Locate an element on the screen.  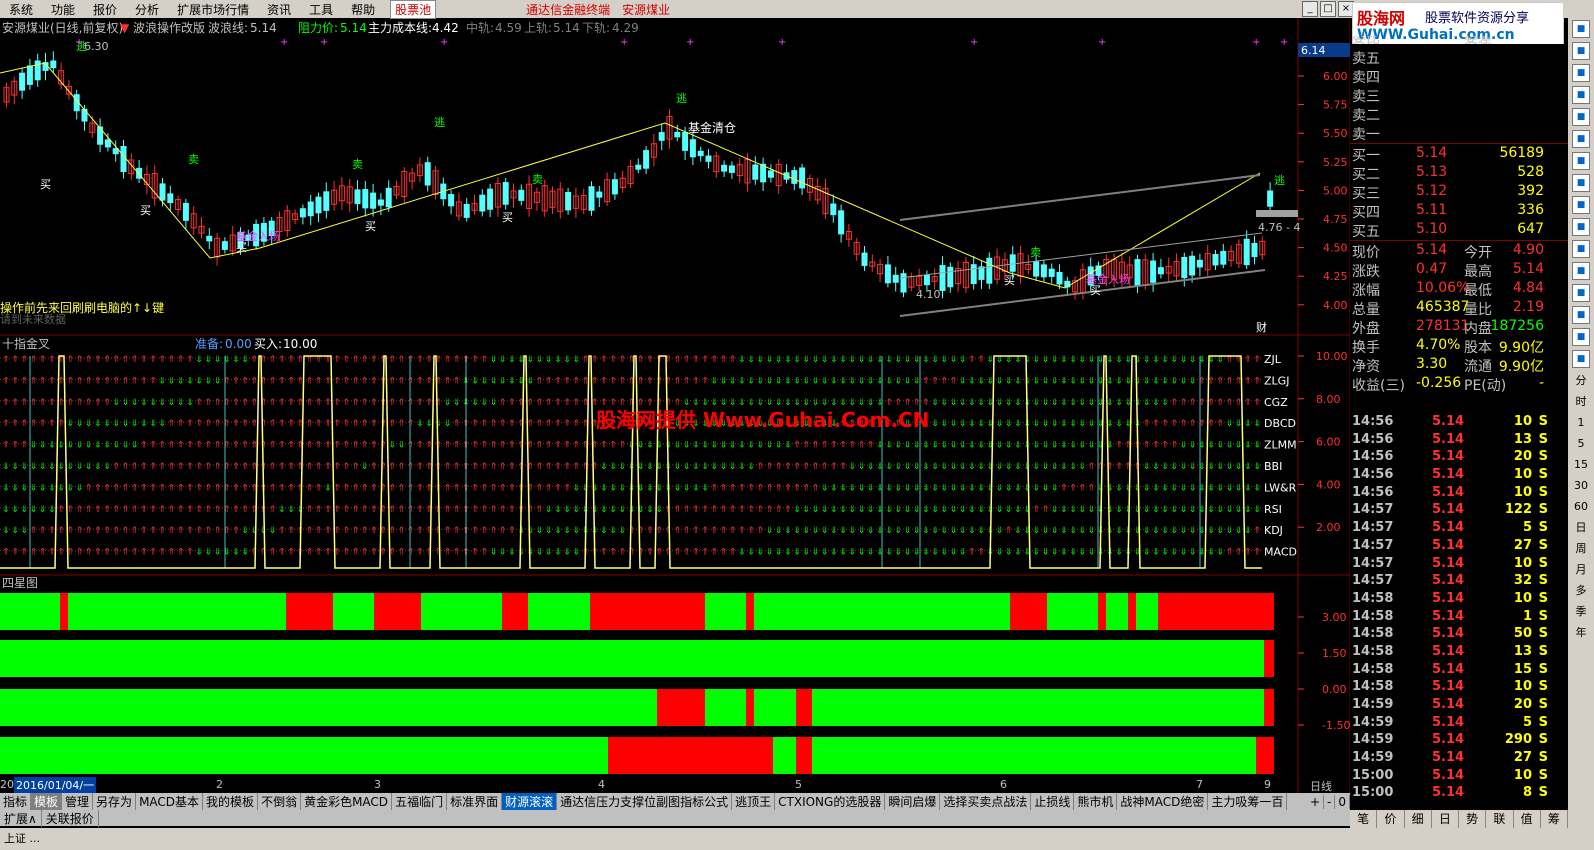
sell-signal-label: 卖 is located at coordinates (193, 159).